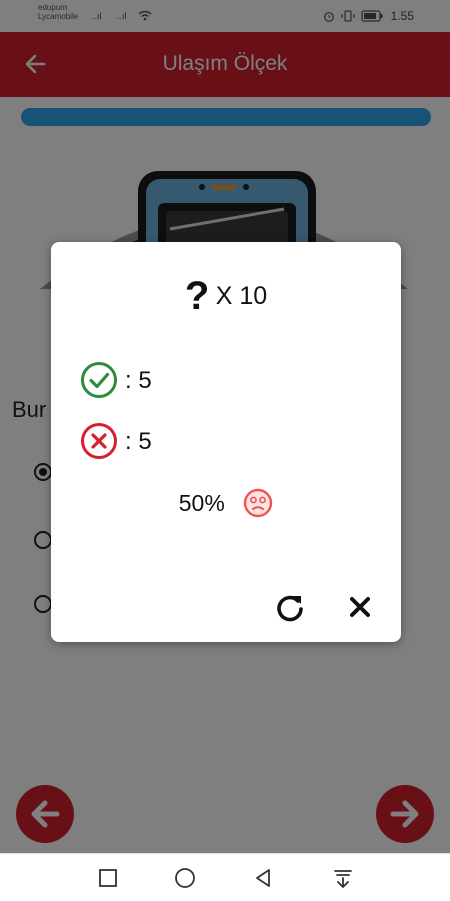 The width and height of the screenshot is (450, 901). I want to click on wrong-count: : 5, so click(138, 441).